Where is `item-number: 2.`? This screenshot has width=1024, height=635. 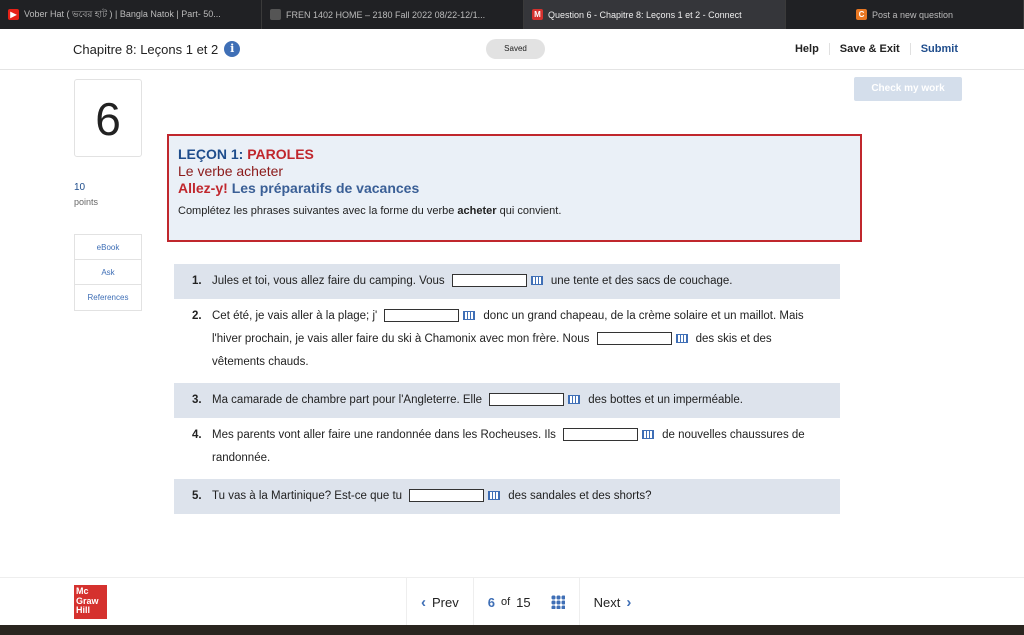 item-number: 2. is located at coordinates (197, 316).